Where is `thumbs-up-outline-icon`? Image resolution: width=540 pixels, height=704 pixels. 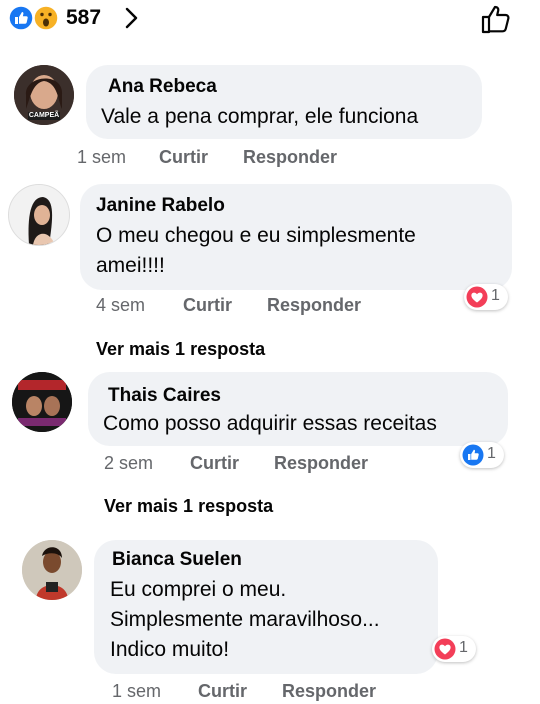 thumbs-up-outline-icon is located at coordinates (497, 19).